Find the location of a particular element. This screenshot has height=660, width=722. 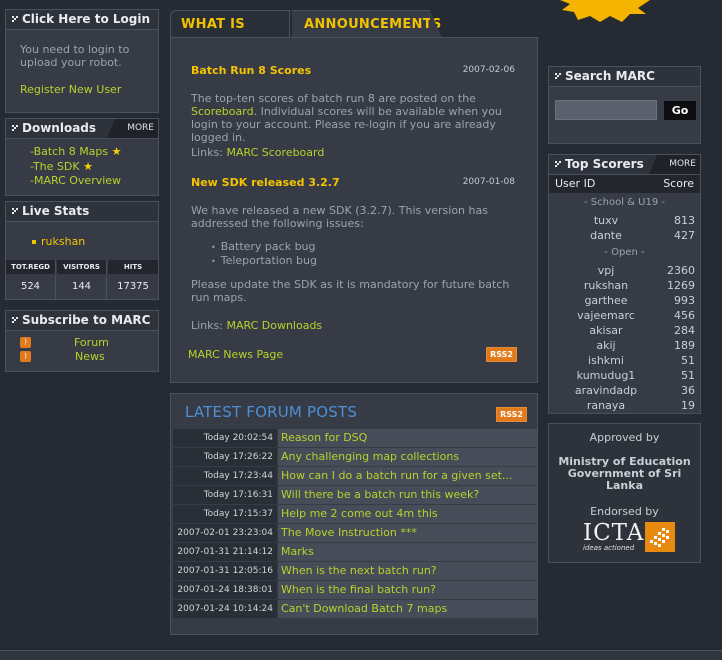

forum-post-time: Today 17:23:44 is located at coordinates (225, 476).